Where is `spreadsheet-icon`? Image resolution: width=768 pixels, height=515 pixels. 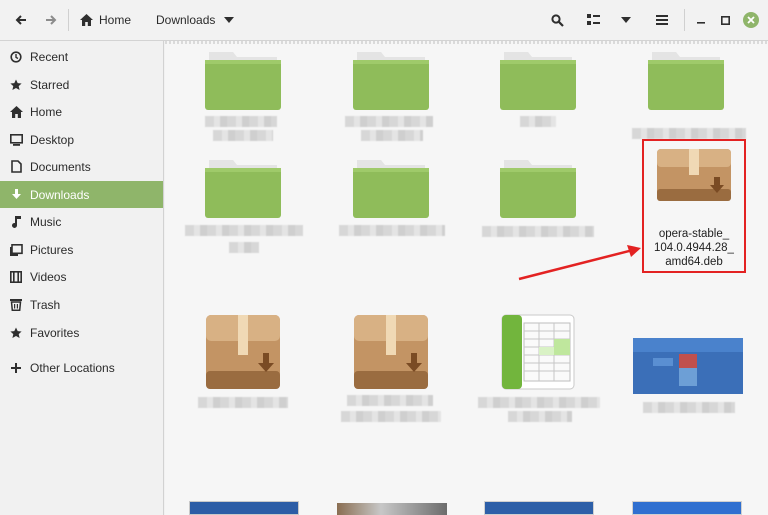 spreadsheet-icon is located at coordinates (538, 352).